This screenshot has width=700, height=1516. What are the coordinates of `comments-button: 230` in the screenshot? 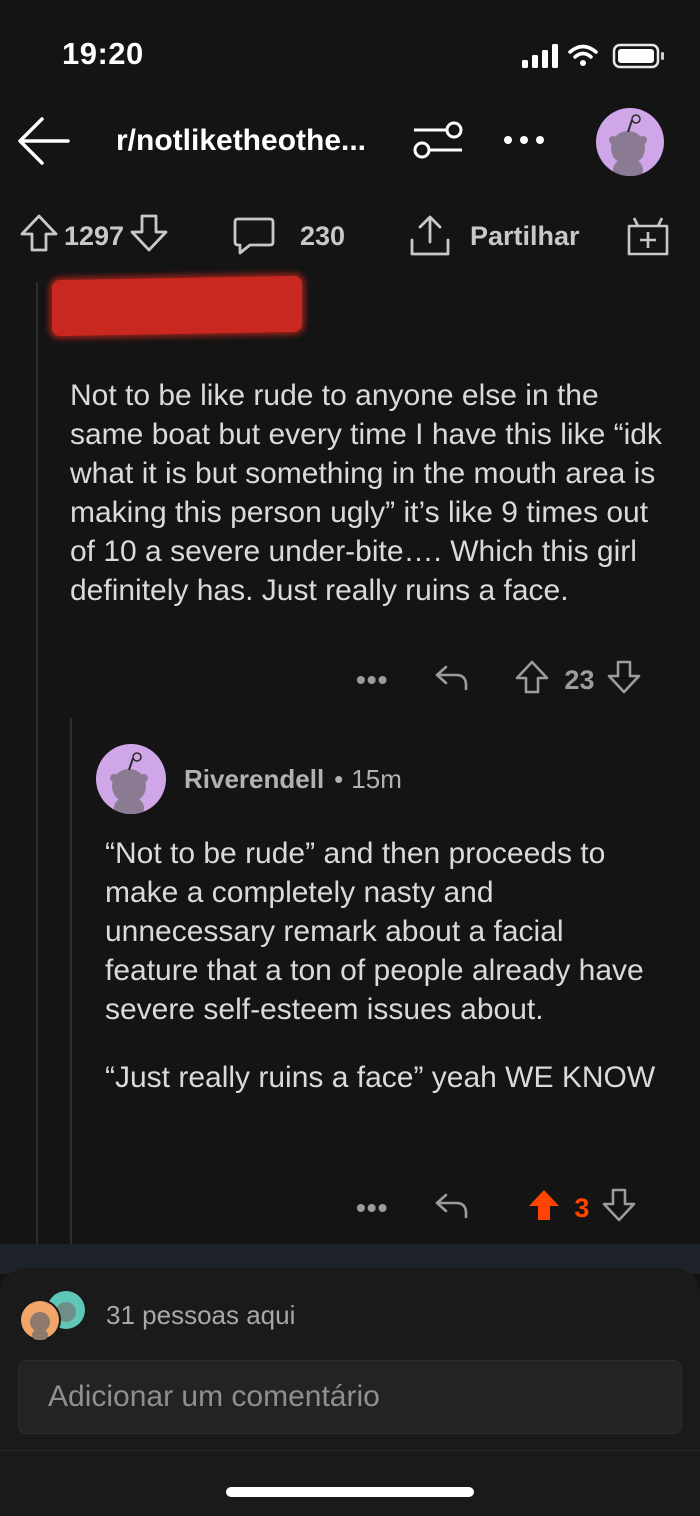 It's located at (288, 236).